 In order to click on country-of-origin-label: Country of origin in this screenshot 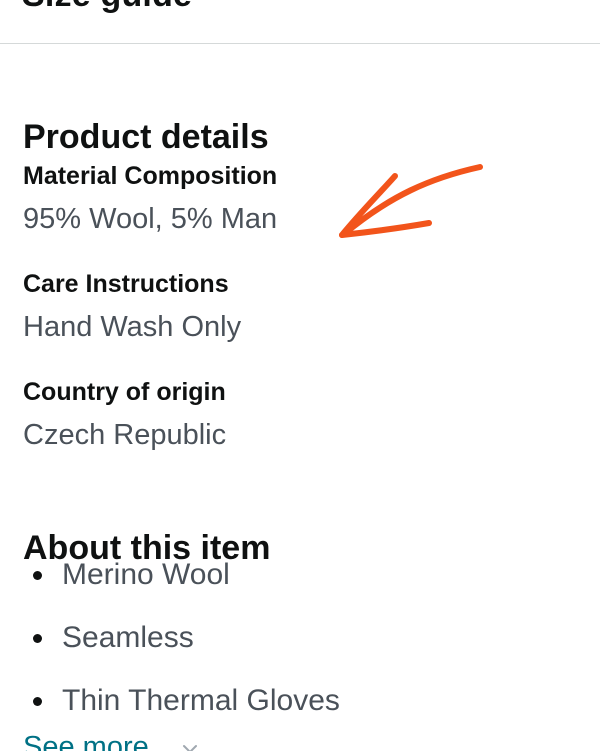, I will do `click(124, 392)`.